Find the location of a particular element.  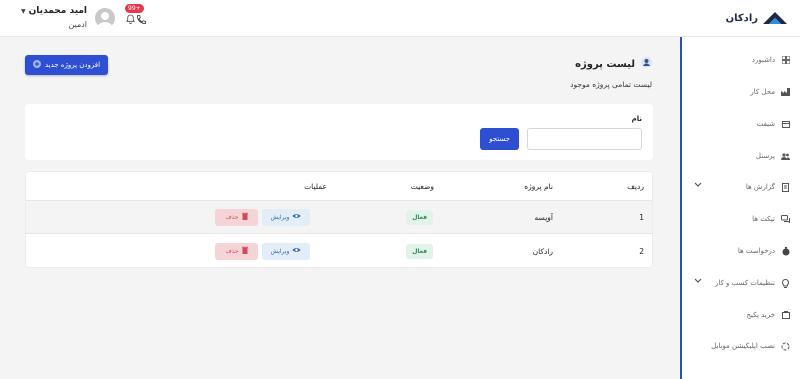

brand-logo: رادکان is located at coordinates (757, 18).